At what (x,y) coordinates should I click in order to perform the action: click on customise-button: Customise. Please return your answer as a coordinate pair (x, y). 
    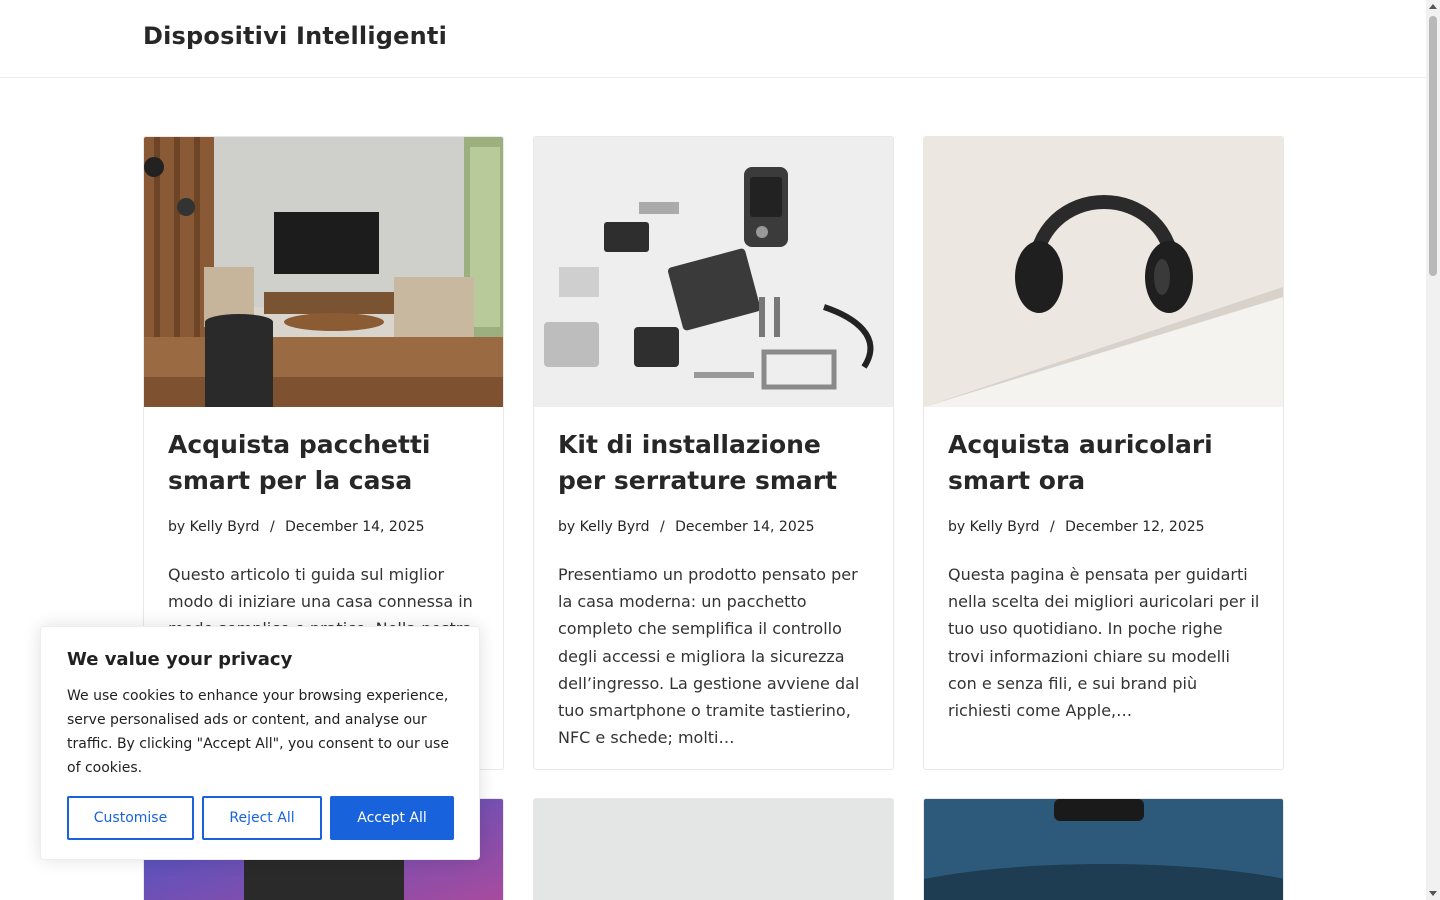
    Looking at the image, I should click on (130, 818).